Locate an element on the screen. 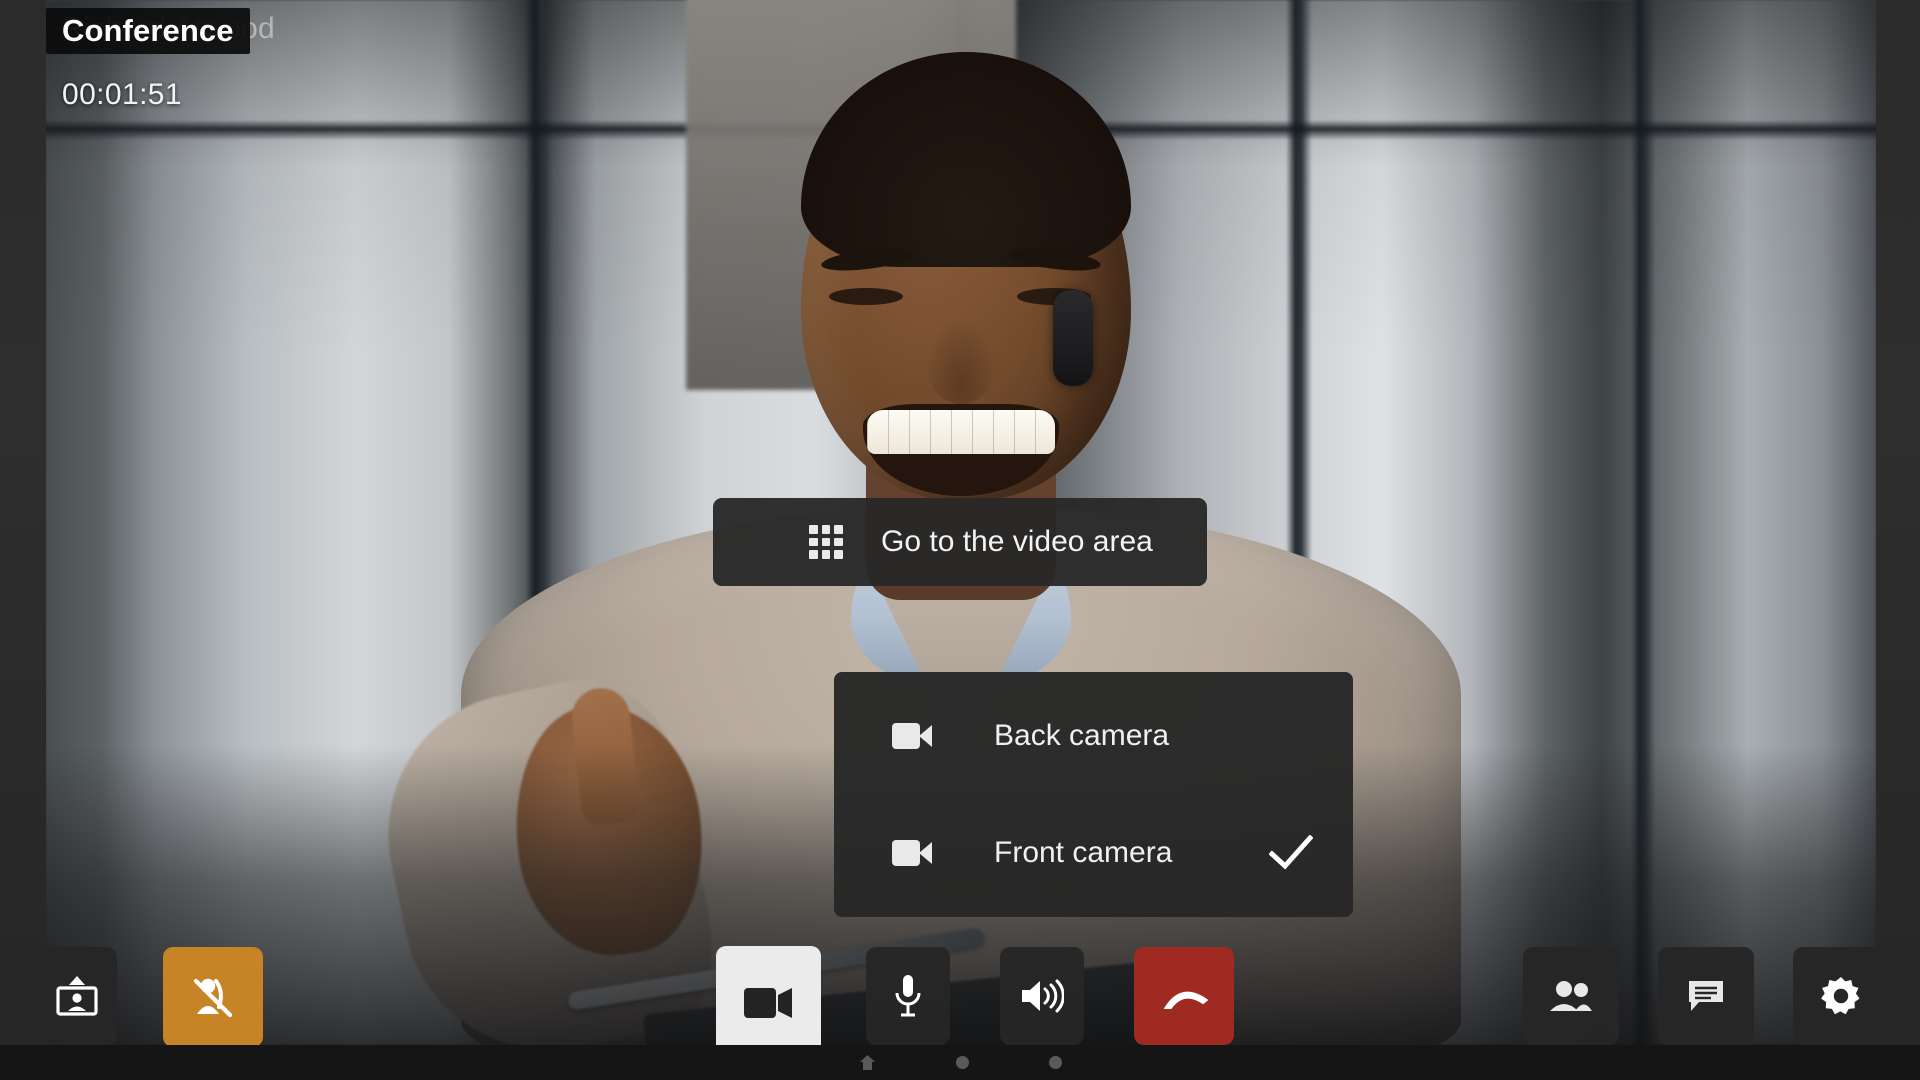 This screenshot has width=1920, height=1080. nav-dot-two is located at coordinates (1055, 1062).